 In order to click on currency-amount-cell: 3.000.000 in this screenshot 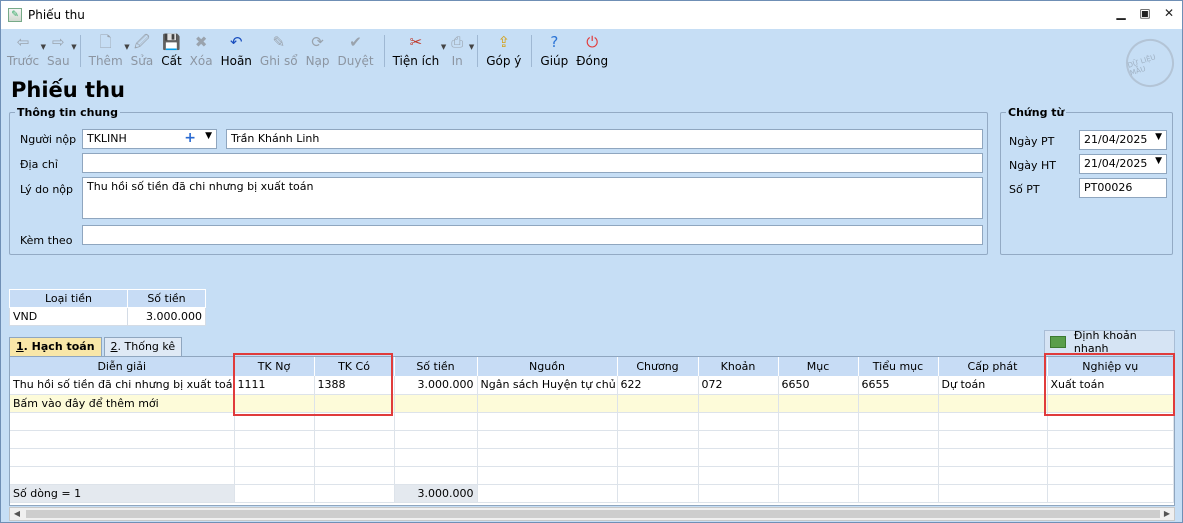, I will do `click(166, 316)`.